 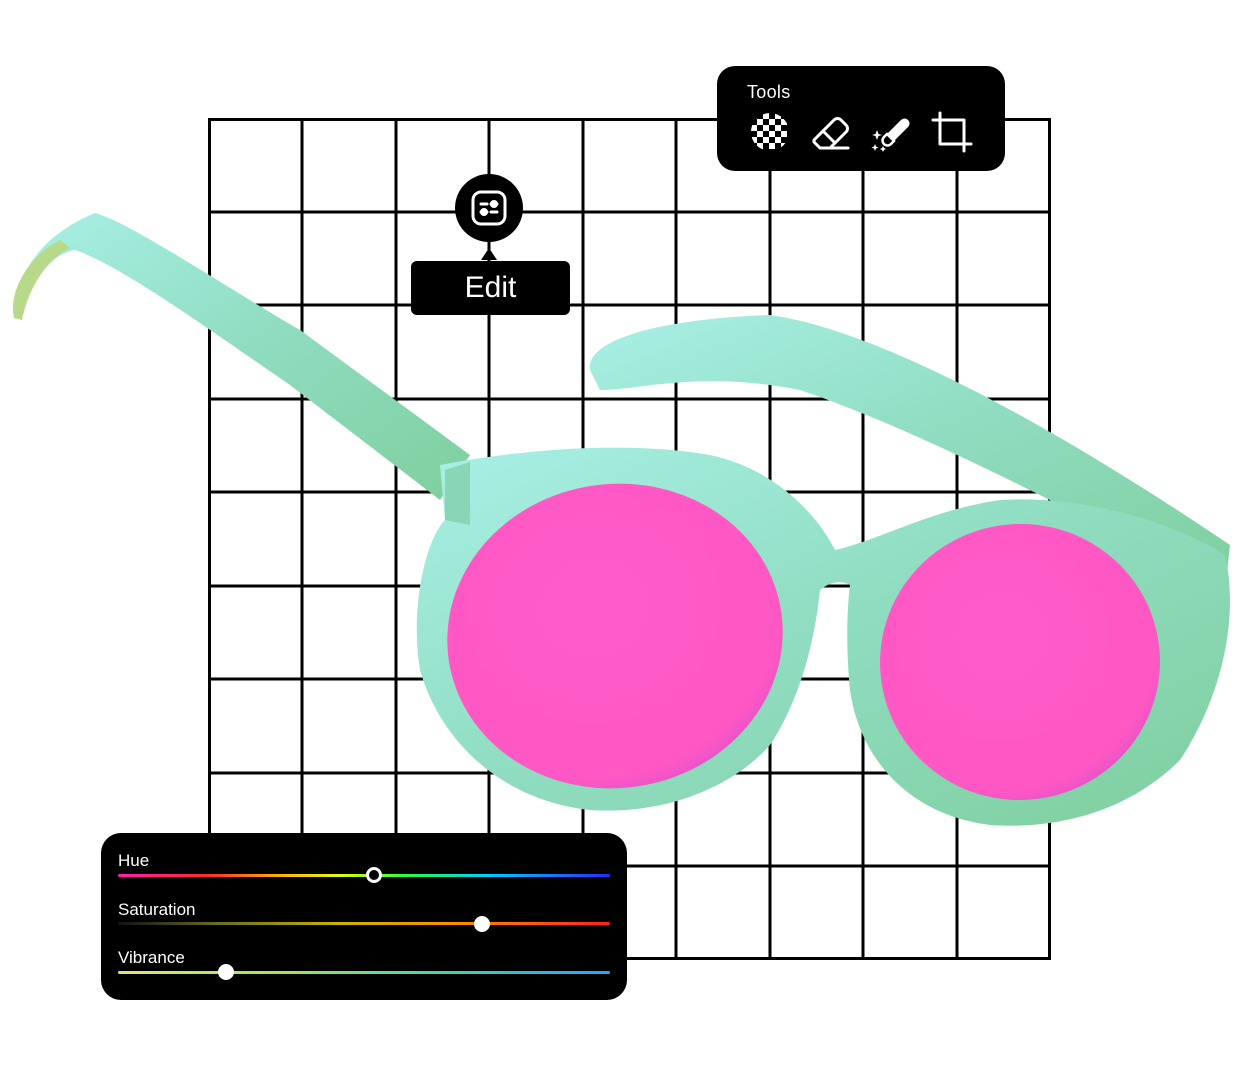 I want to click on vibrance-label: Vibrance, so click(x=151, y=957).